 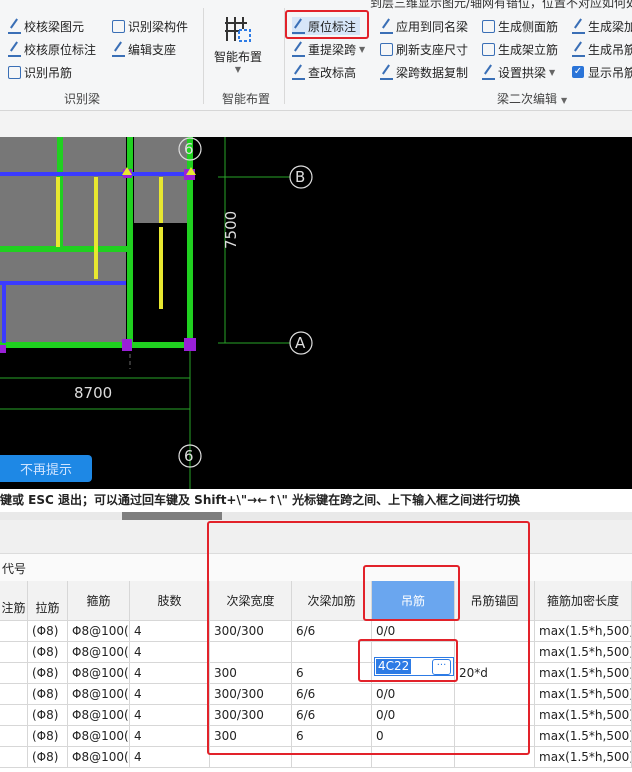 I want to click on gen-erect-bar-button: 生成架立筋, so click(x=520, y=49).